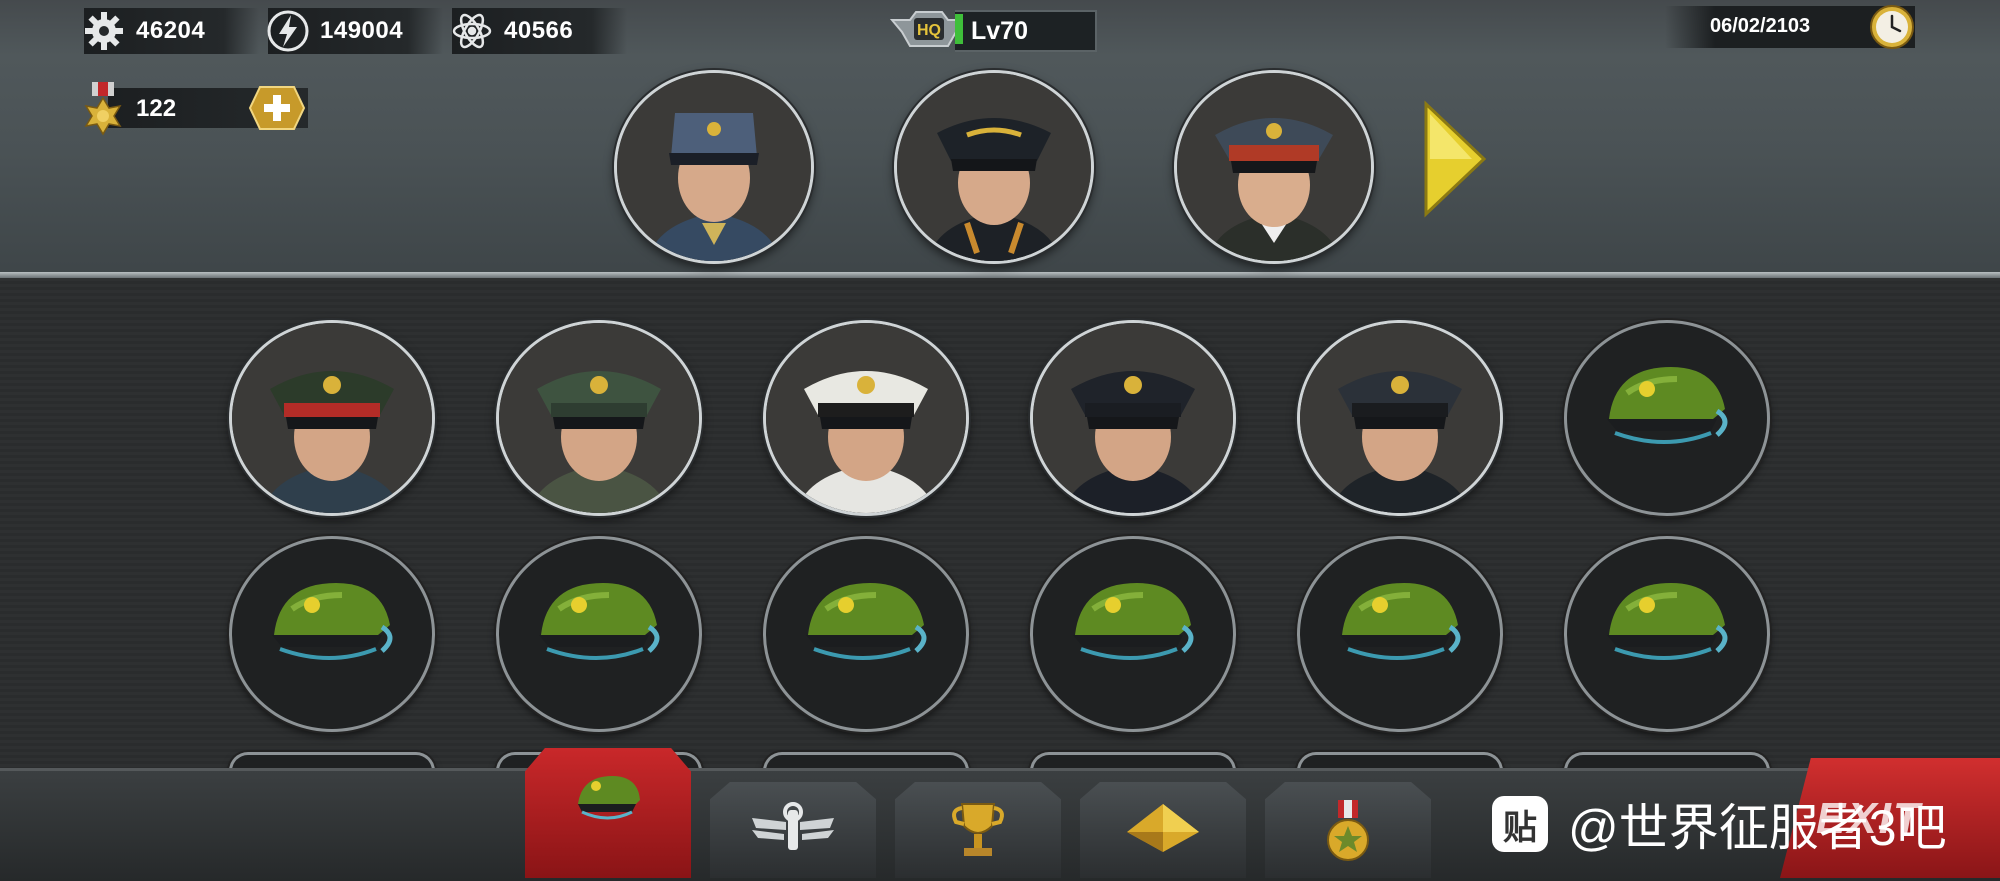  I want to click on hq-level-bar: Lv70, so click(1026, 31).